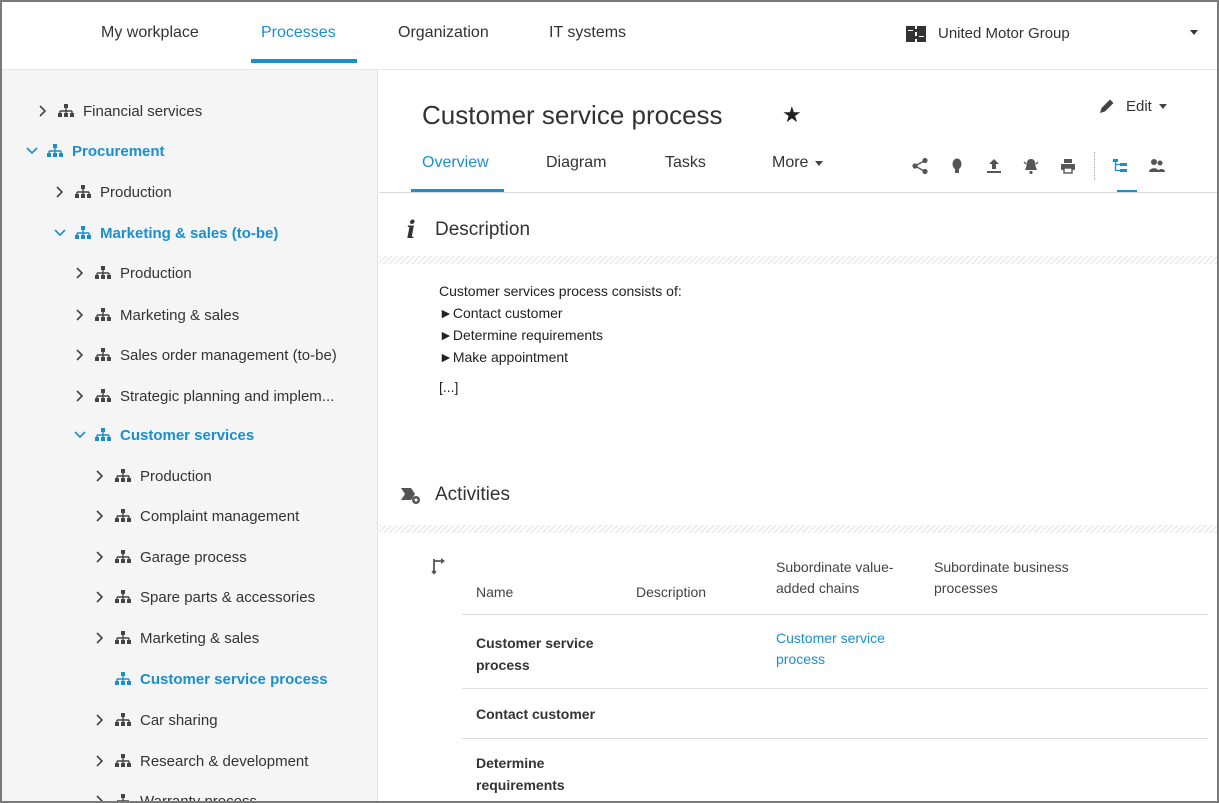 This screenshot has height=803, width=1219. Describe the element at coordinates (411, 229) in the screenshot. I see `info-icon: i` at that location.